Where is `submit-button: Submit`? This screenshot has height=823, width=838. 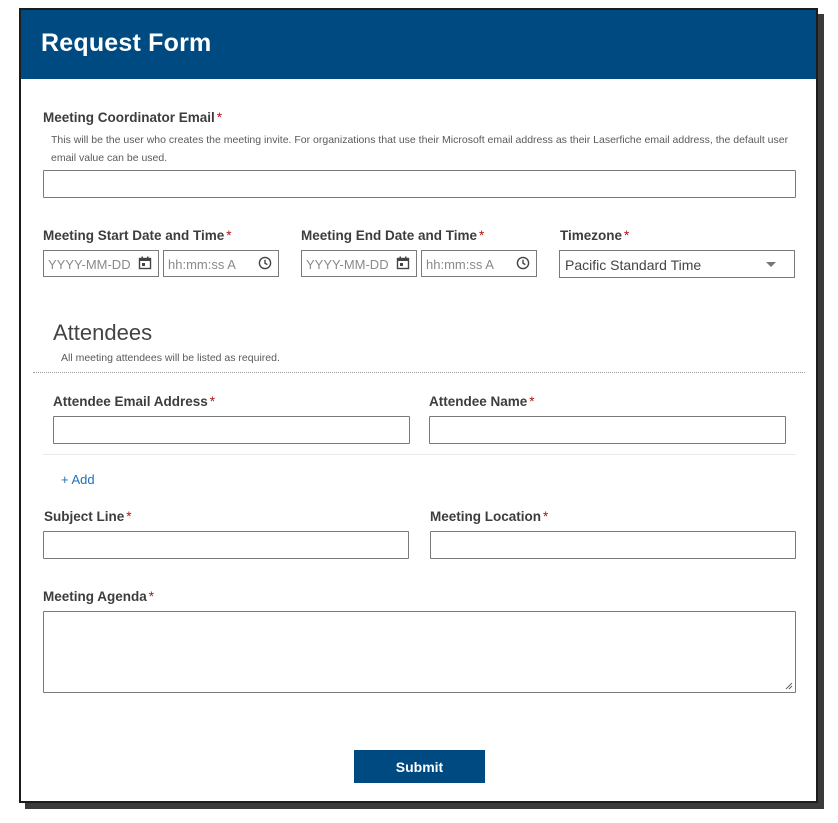
submit-button: Submit is located at coordinates (419, 766).